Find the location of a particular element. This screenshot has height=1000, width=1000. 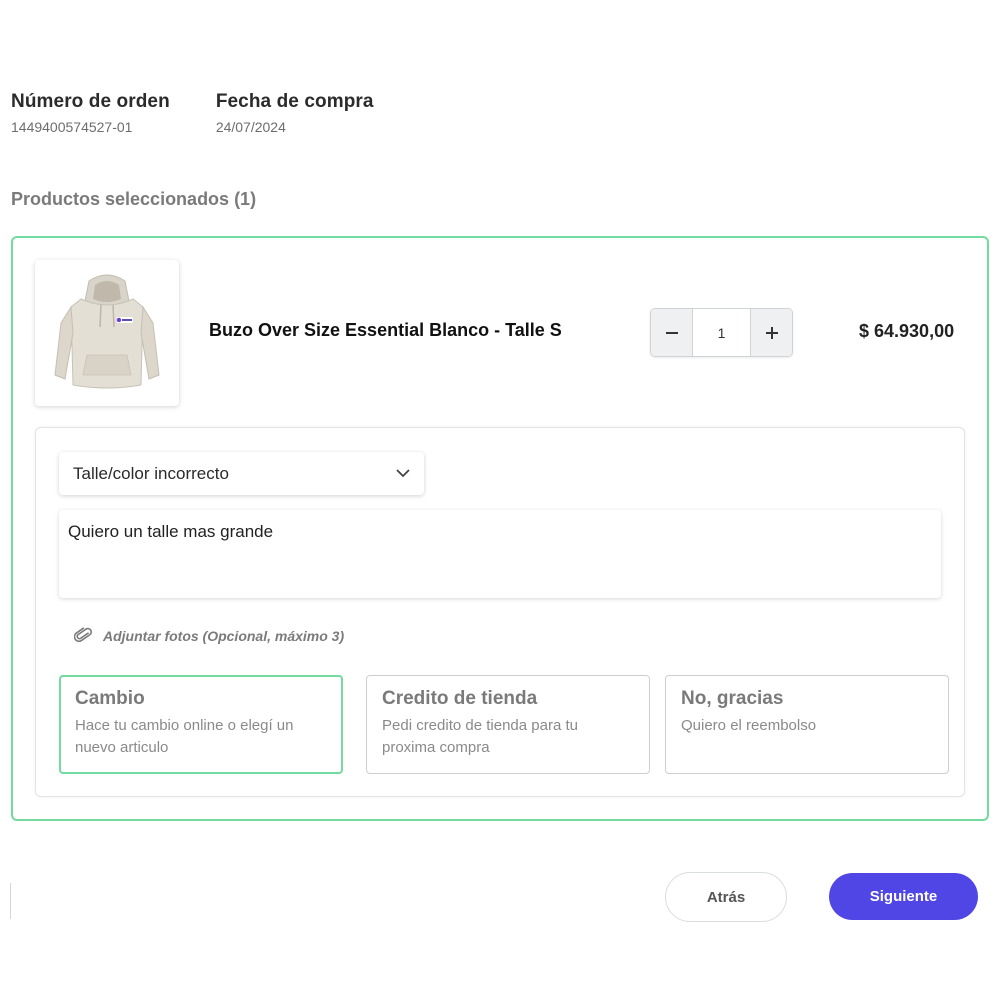

purchase-date-block: Fecha de compra 24/07/2024 is located at coordinates (295, 113).